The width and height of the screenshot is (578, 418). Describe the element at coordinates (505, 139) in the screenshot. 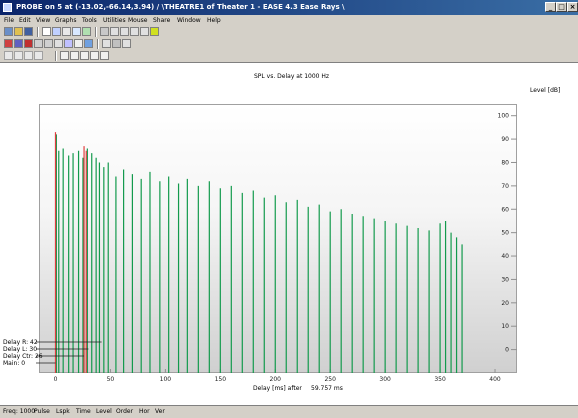

I see `y-tick-label: 90` at that location.